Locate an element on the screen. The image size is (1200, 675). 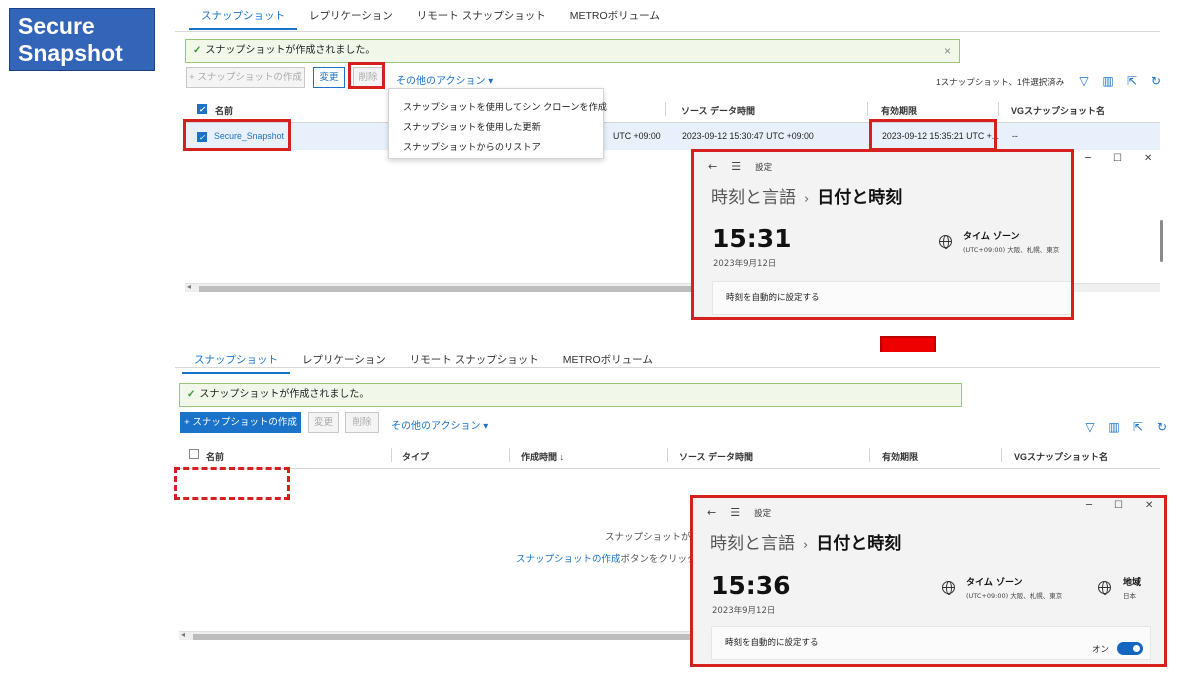
select-all-checkbox is located at coordinates (194, 454).